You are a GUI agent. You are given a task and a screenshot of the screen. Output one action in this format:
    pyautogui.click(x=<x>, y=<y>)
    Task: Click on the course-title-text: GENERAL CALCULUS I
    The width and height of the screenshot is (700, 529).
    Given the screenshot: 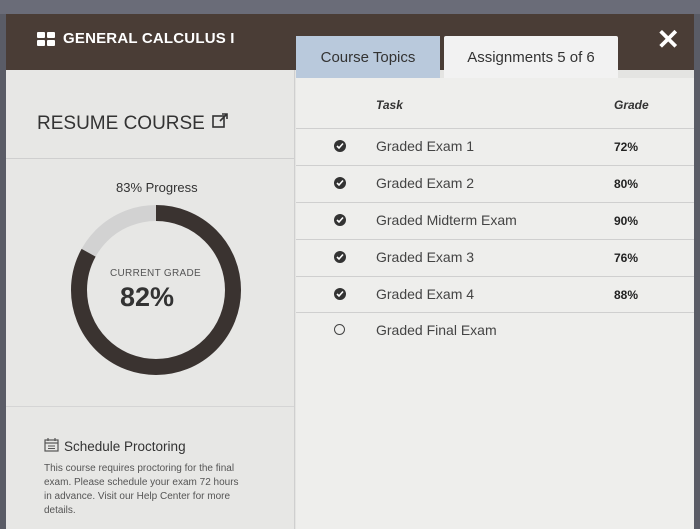 What is the action you would take?
    pyautogui.click(x=149, y=38)
    